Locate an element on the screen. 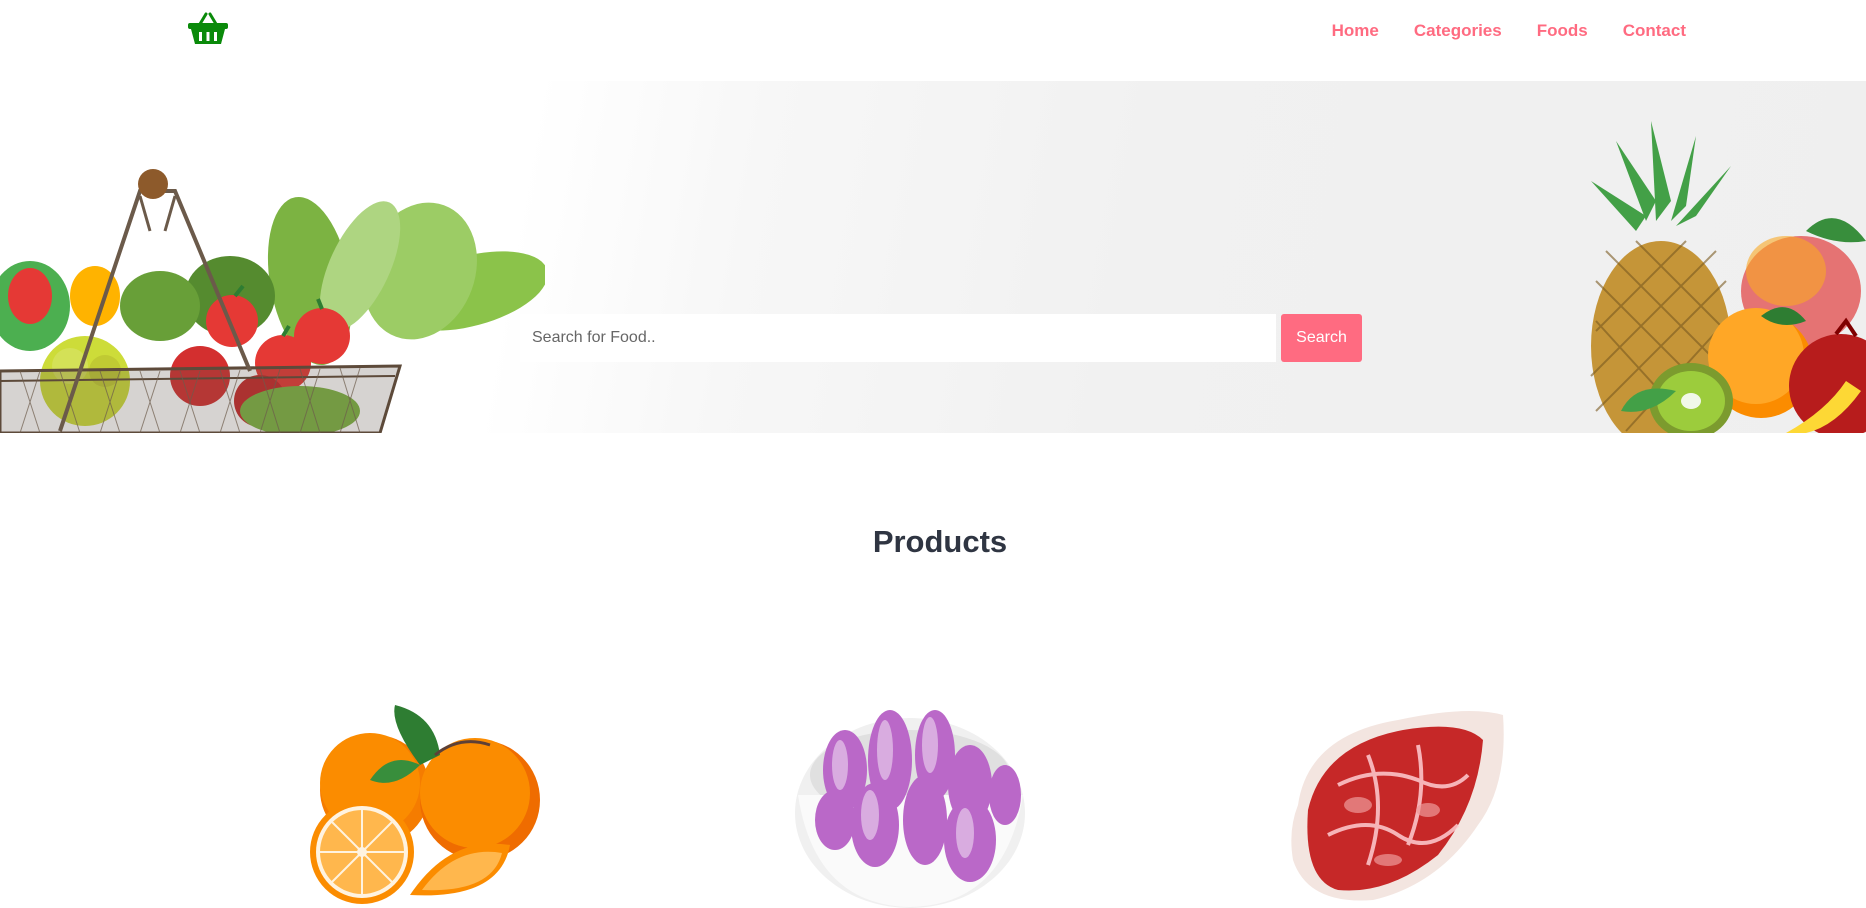 This screenshot has width=1866, height=908. fruit-pile-image is located at coordinates (1701, 257).